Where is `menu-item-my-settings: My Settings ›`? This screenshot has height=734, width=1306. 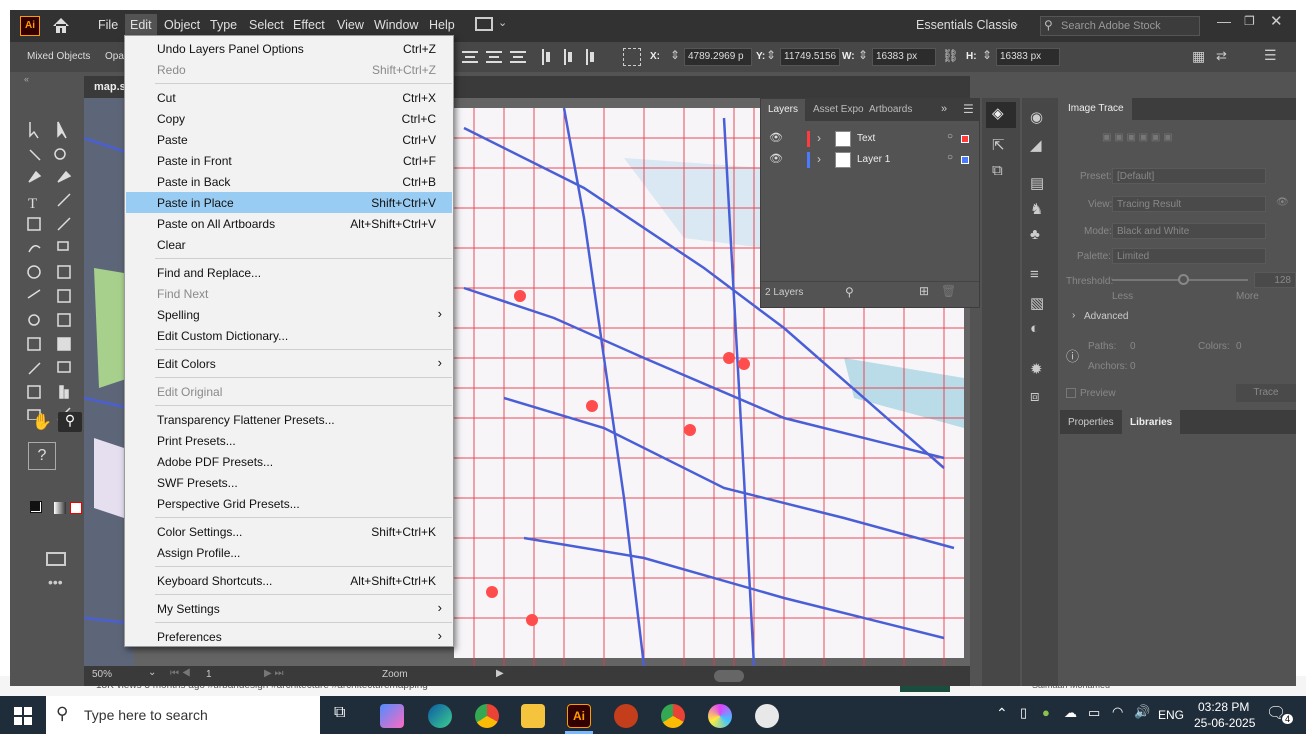
menu-item-my-settings: My Settings › is located at coordinates (289, 608).